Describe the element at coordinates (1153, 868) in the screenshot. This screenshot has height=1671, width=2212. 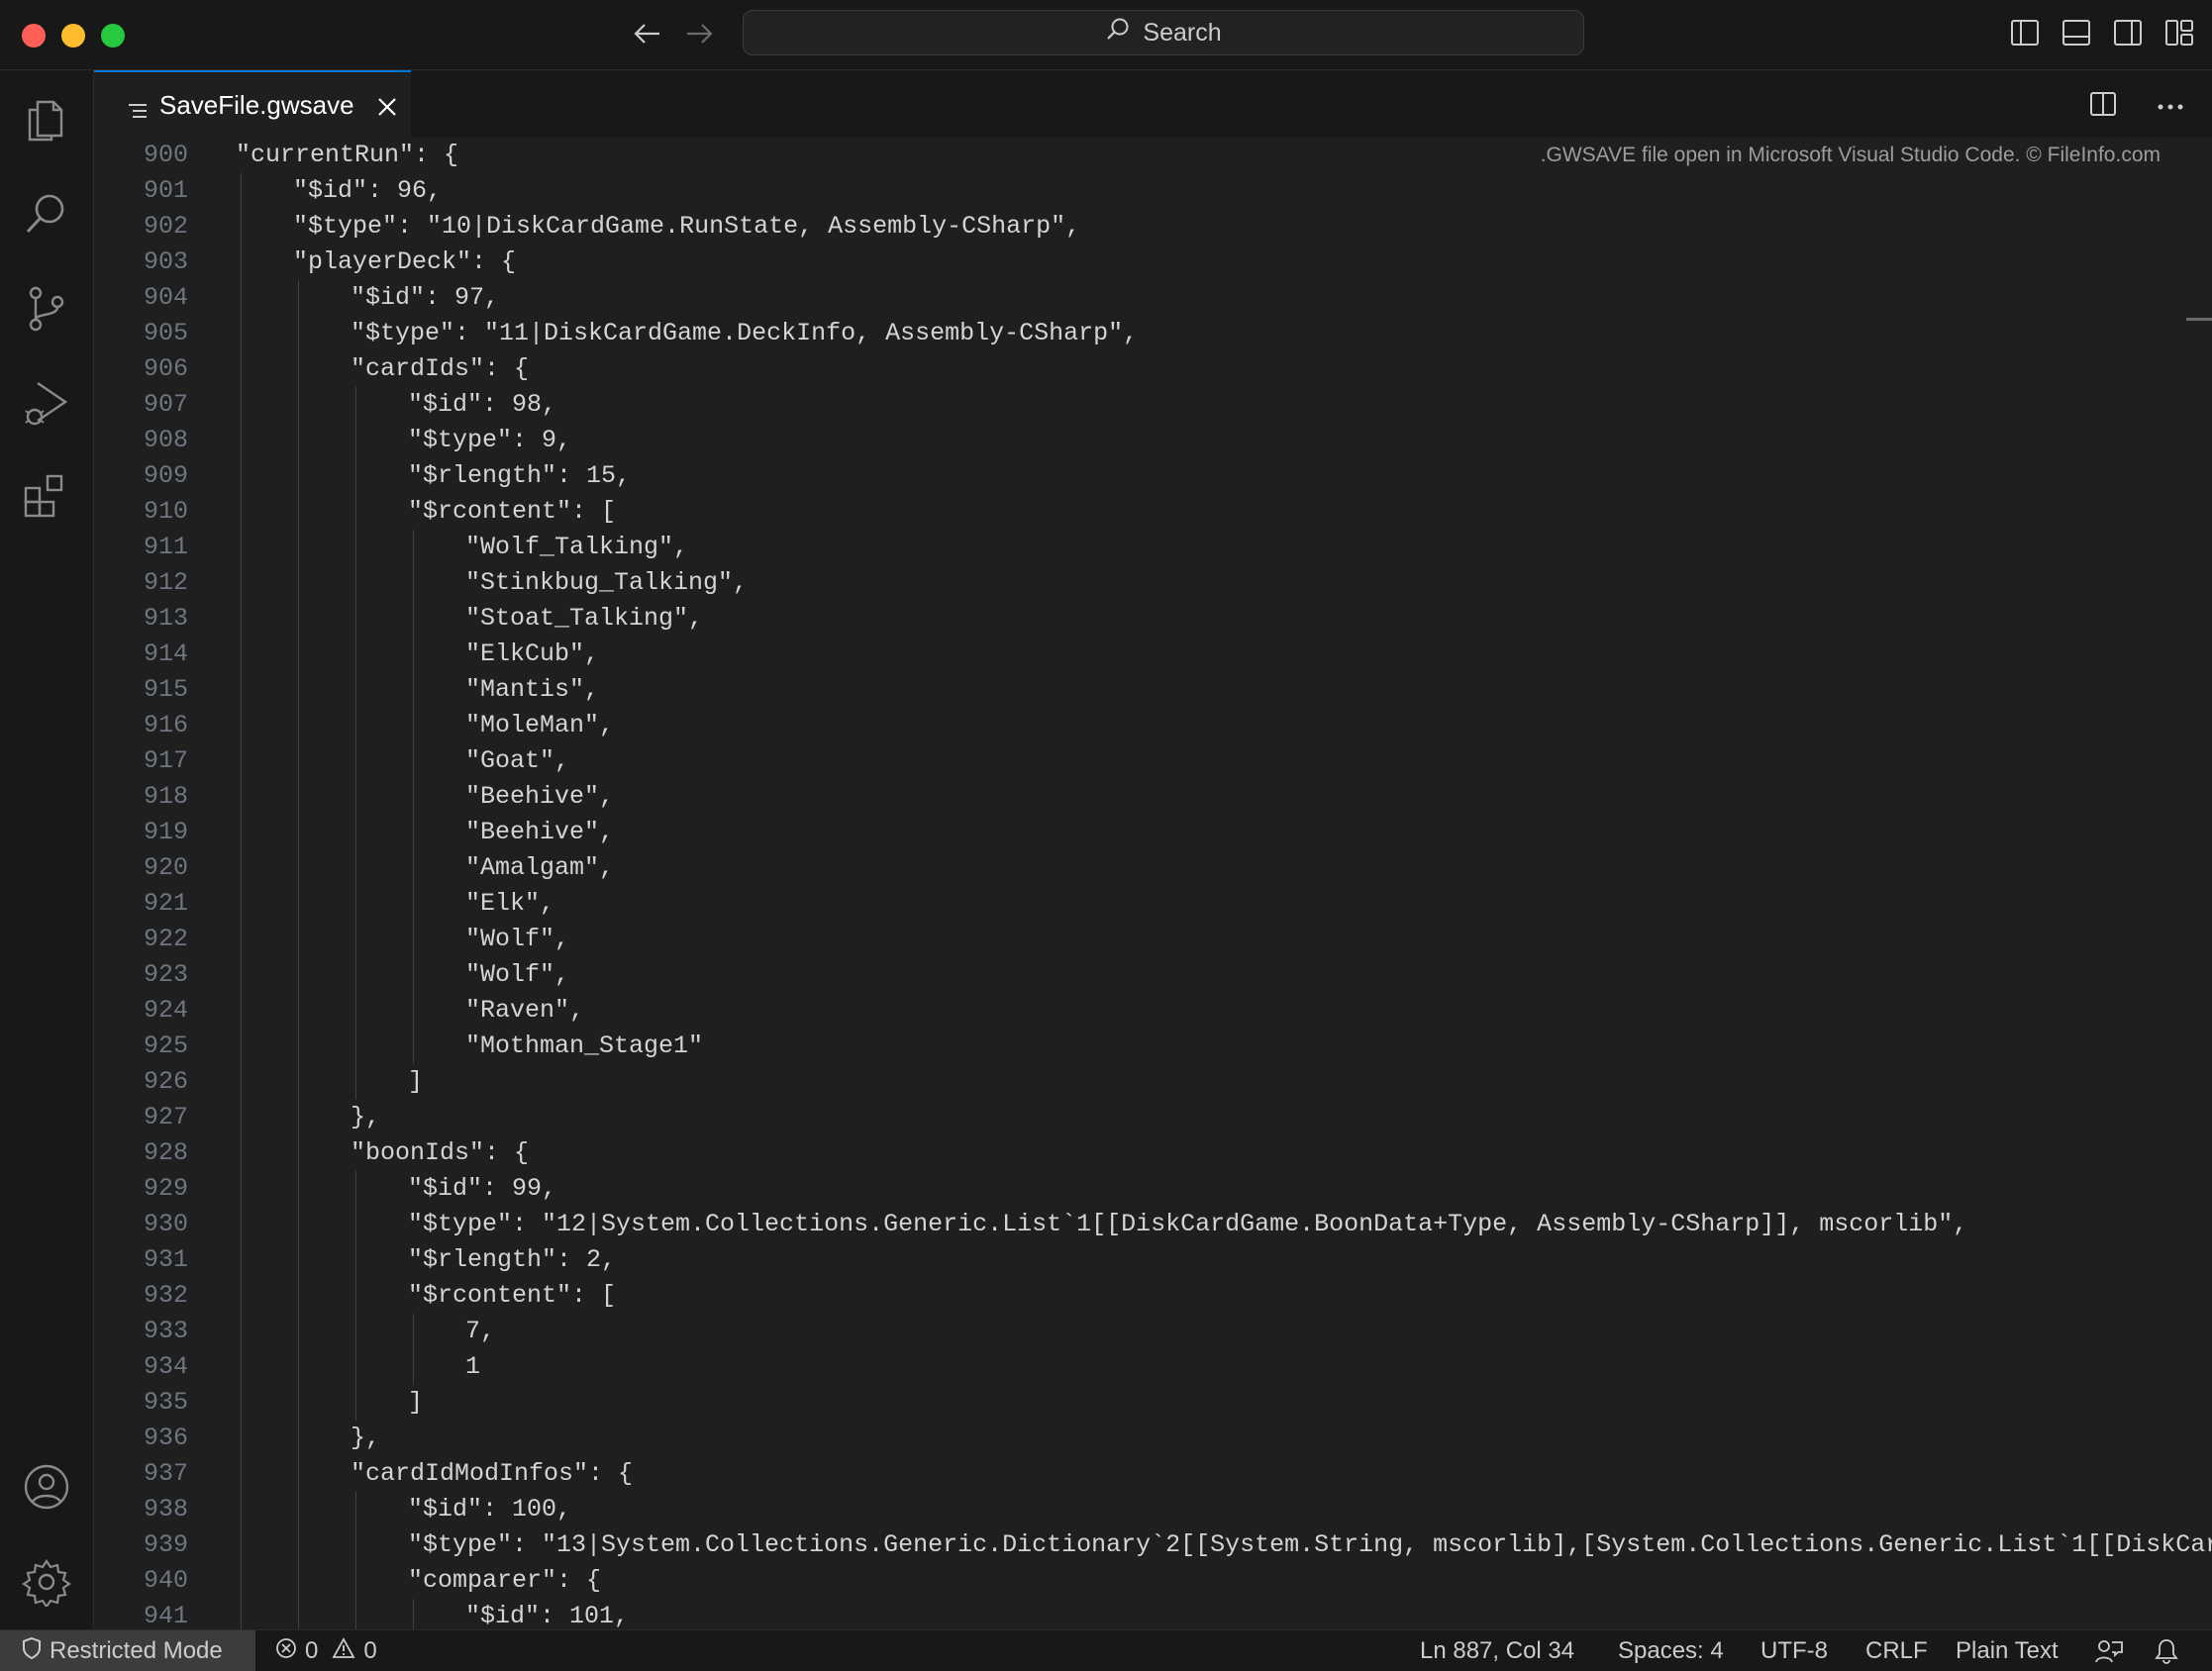
I see `code-line: 920 "Amalgam",` at that location.